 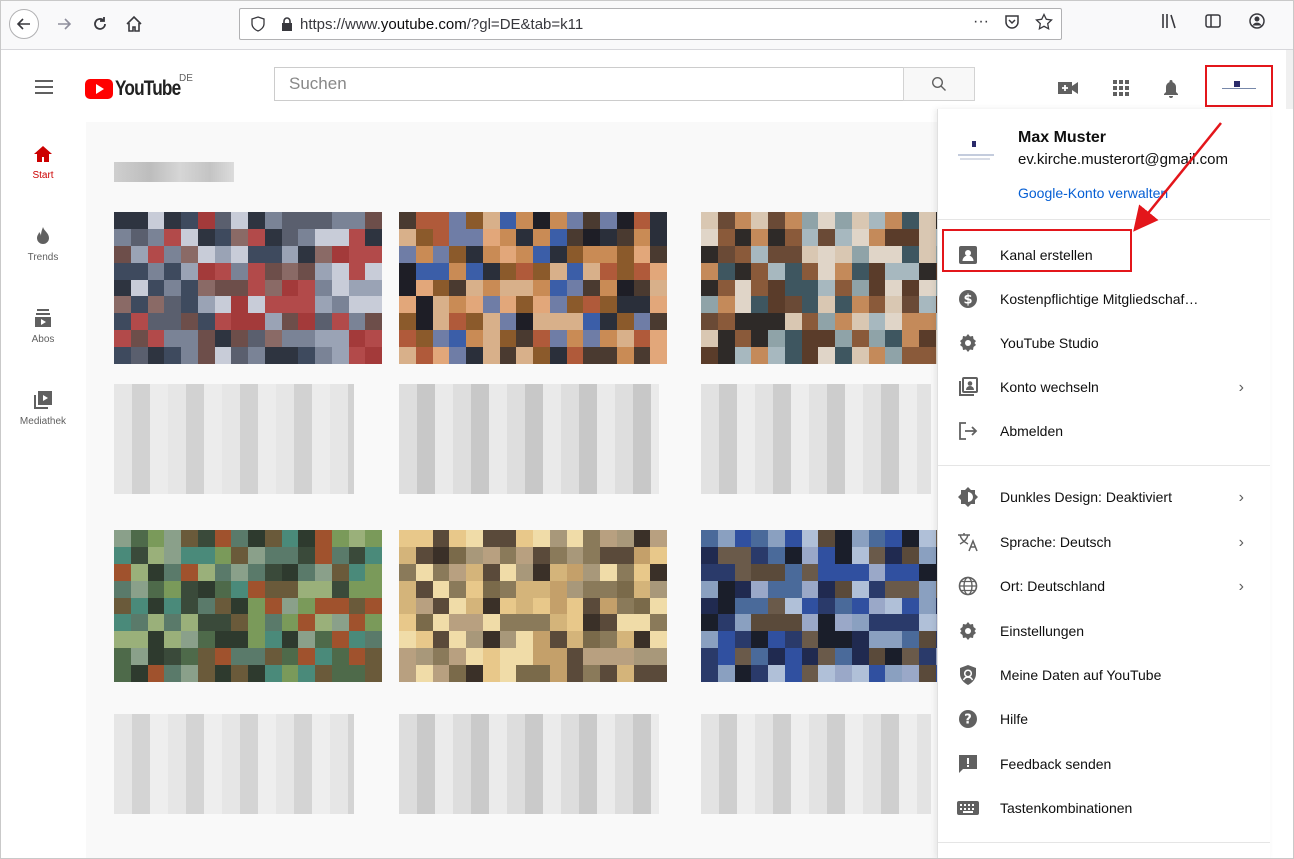 I want to click on annotation-arrow, so click(x=1177, y=177).